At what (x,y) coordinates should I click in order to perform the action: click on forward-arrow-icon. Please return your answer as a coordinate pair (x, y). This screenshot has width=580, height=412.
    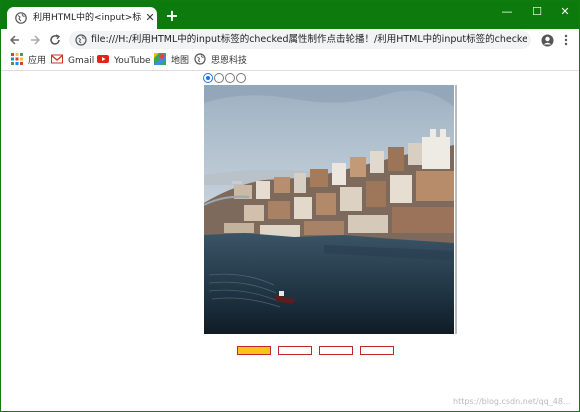
    Looking at the image, I should click on (36, 40).